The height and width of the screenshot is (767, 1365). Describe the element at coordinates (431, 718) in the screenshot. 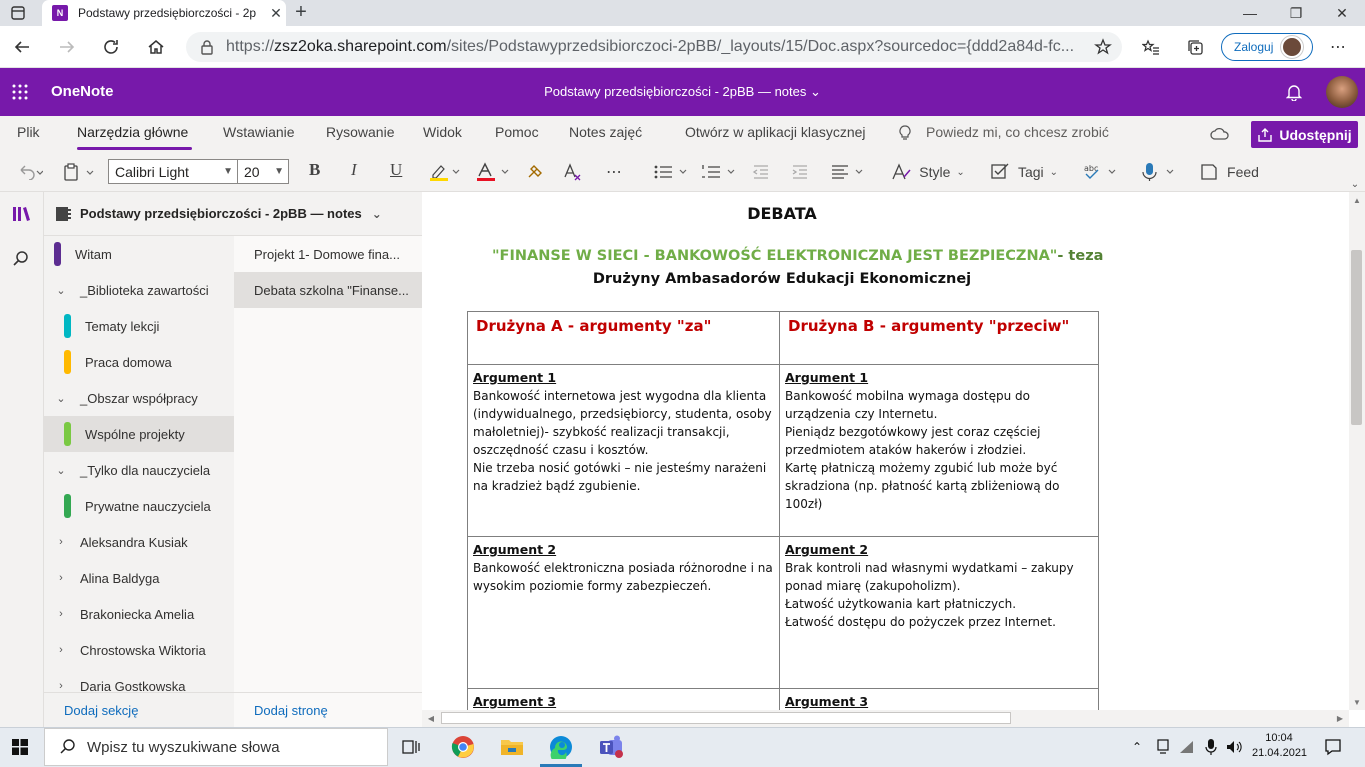

I see `scroll-left-icon: ◀` at that location.